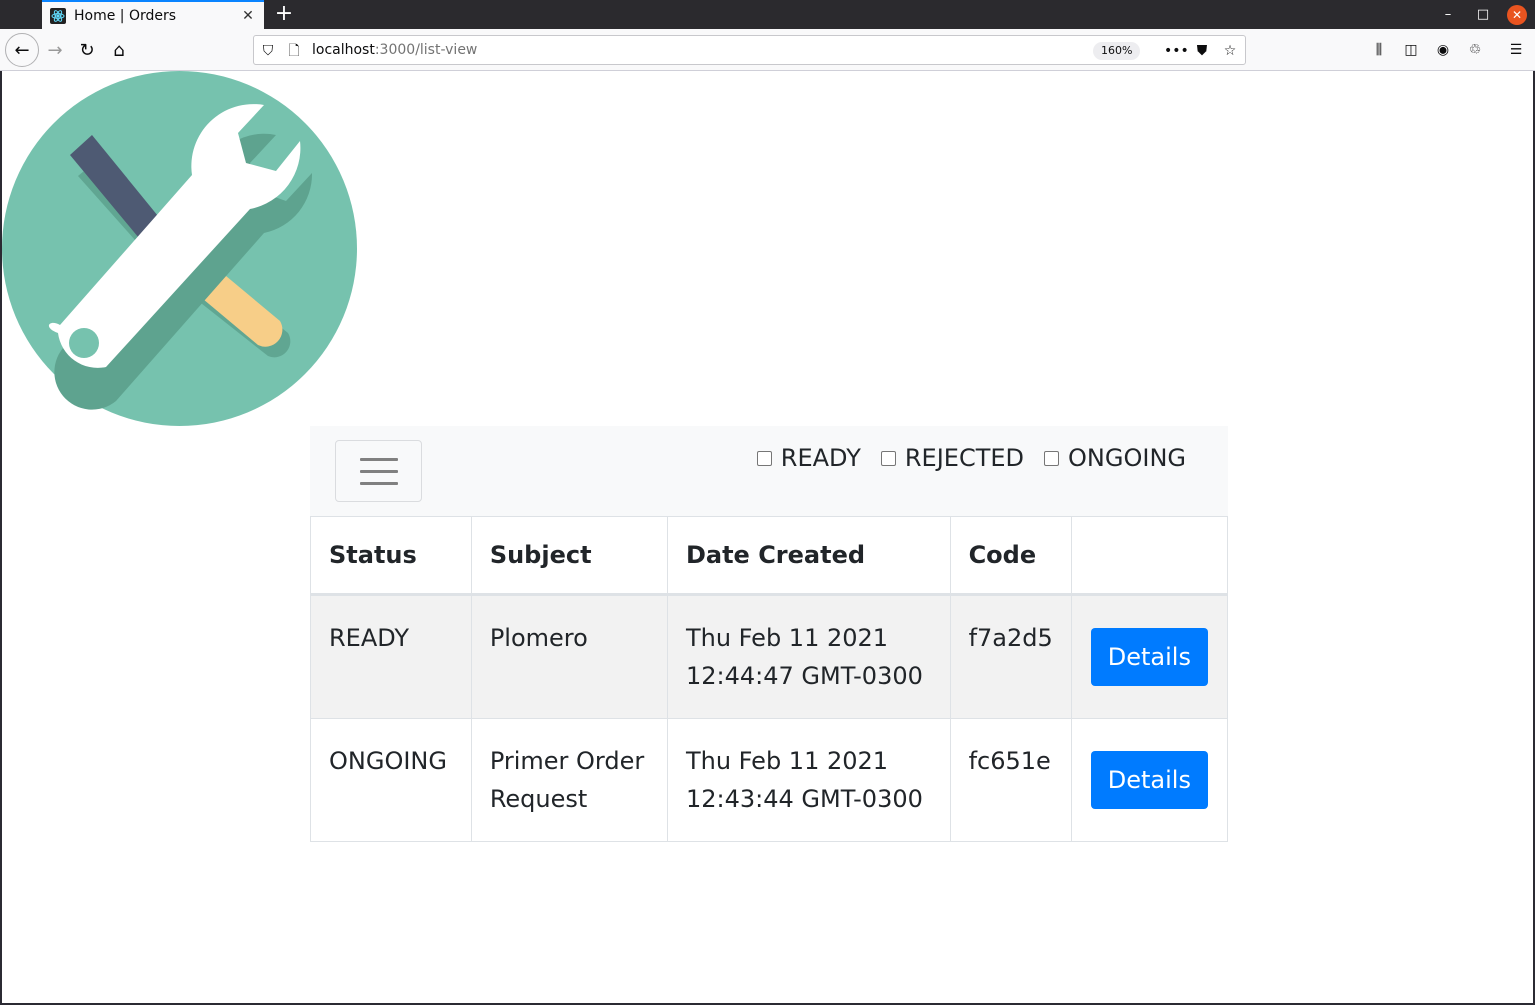 The height and width of the screenshot is (1005, 1535). What do you see at coordinates (1052, 458) in the screenshot?
I see `filter-ongoing-checkbox` at bounding box center [1052, 458].